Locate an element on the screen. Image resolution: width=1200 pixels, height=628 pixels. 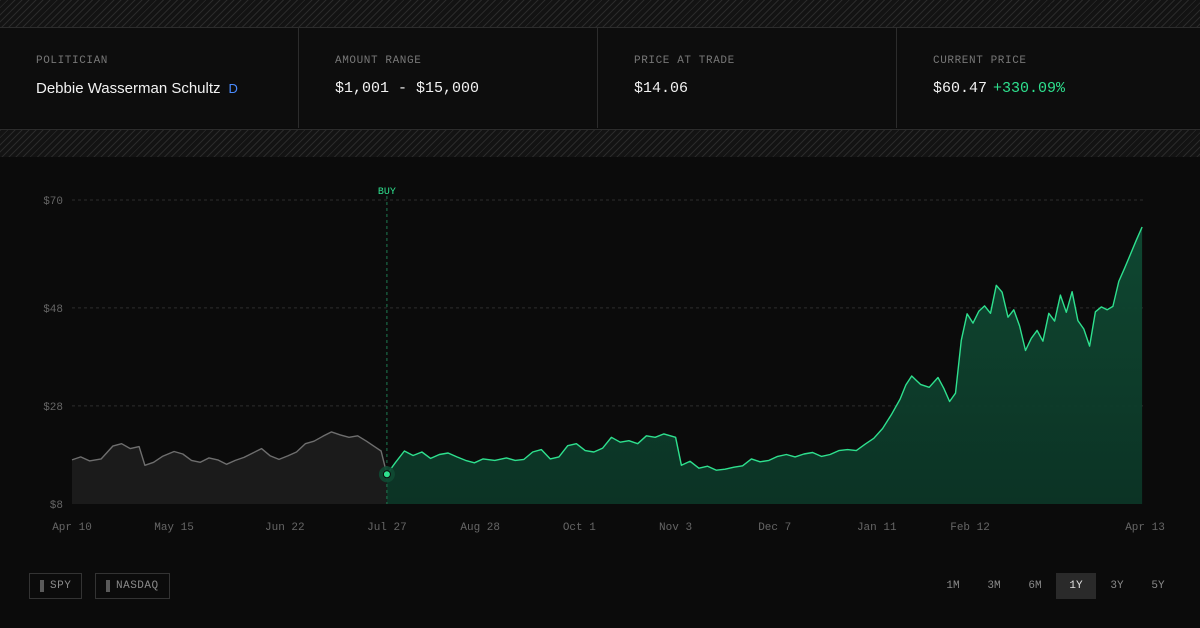
current-price-value: $60.47 is located at coordinates (960, 88).